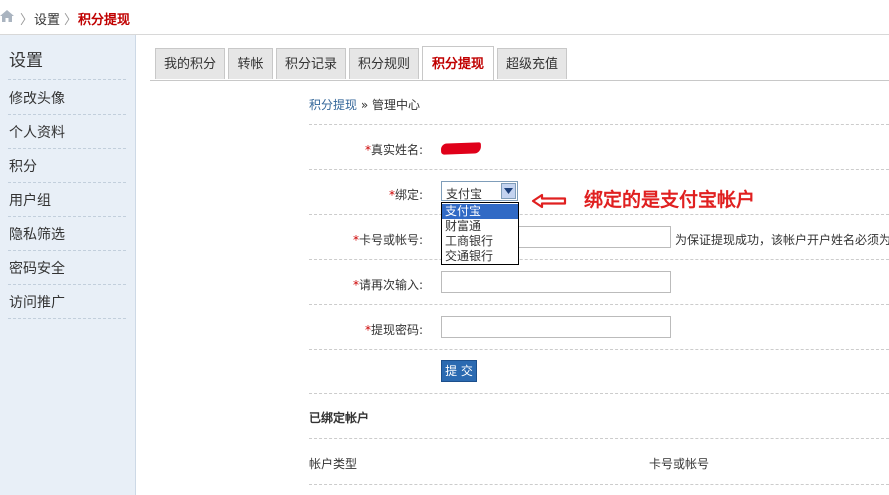 The image size is (889, 495). Describe the element at coordinates (384, 63) in the screenshot. I see `tab-credit-rules: 积分规则` at that location.